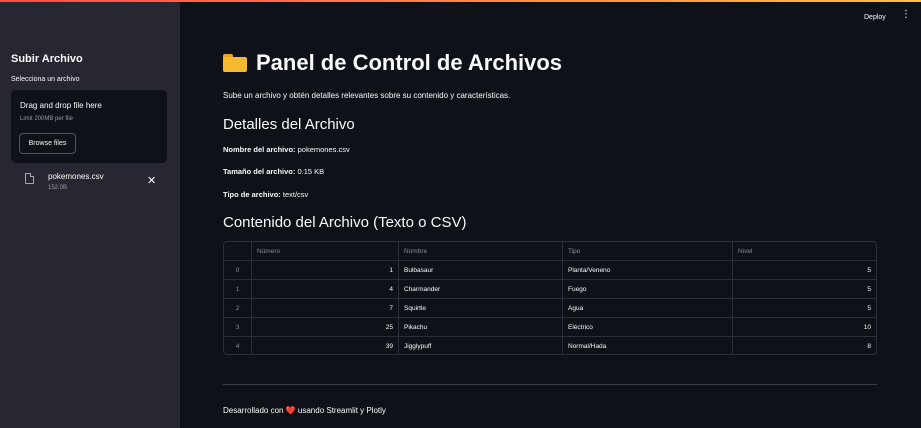  What do you see at coordinates (648, 308) in the screenshot?
I see `table-cell: Agua` at bounding box center [648, 308].